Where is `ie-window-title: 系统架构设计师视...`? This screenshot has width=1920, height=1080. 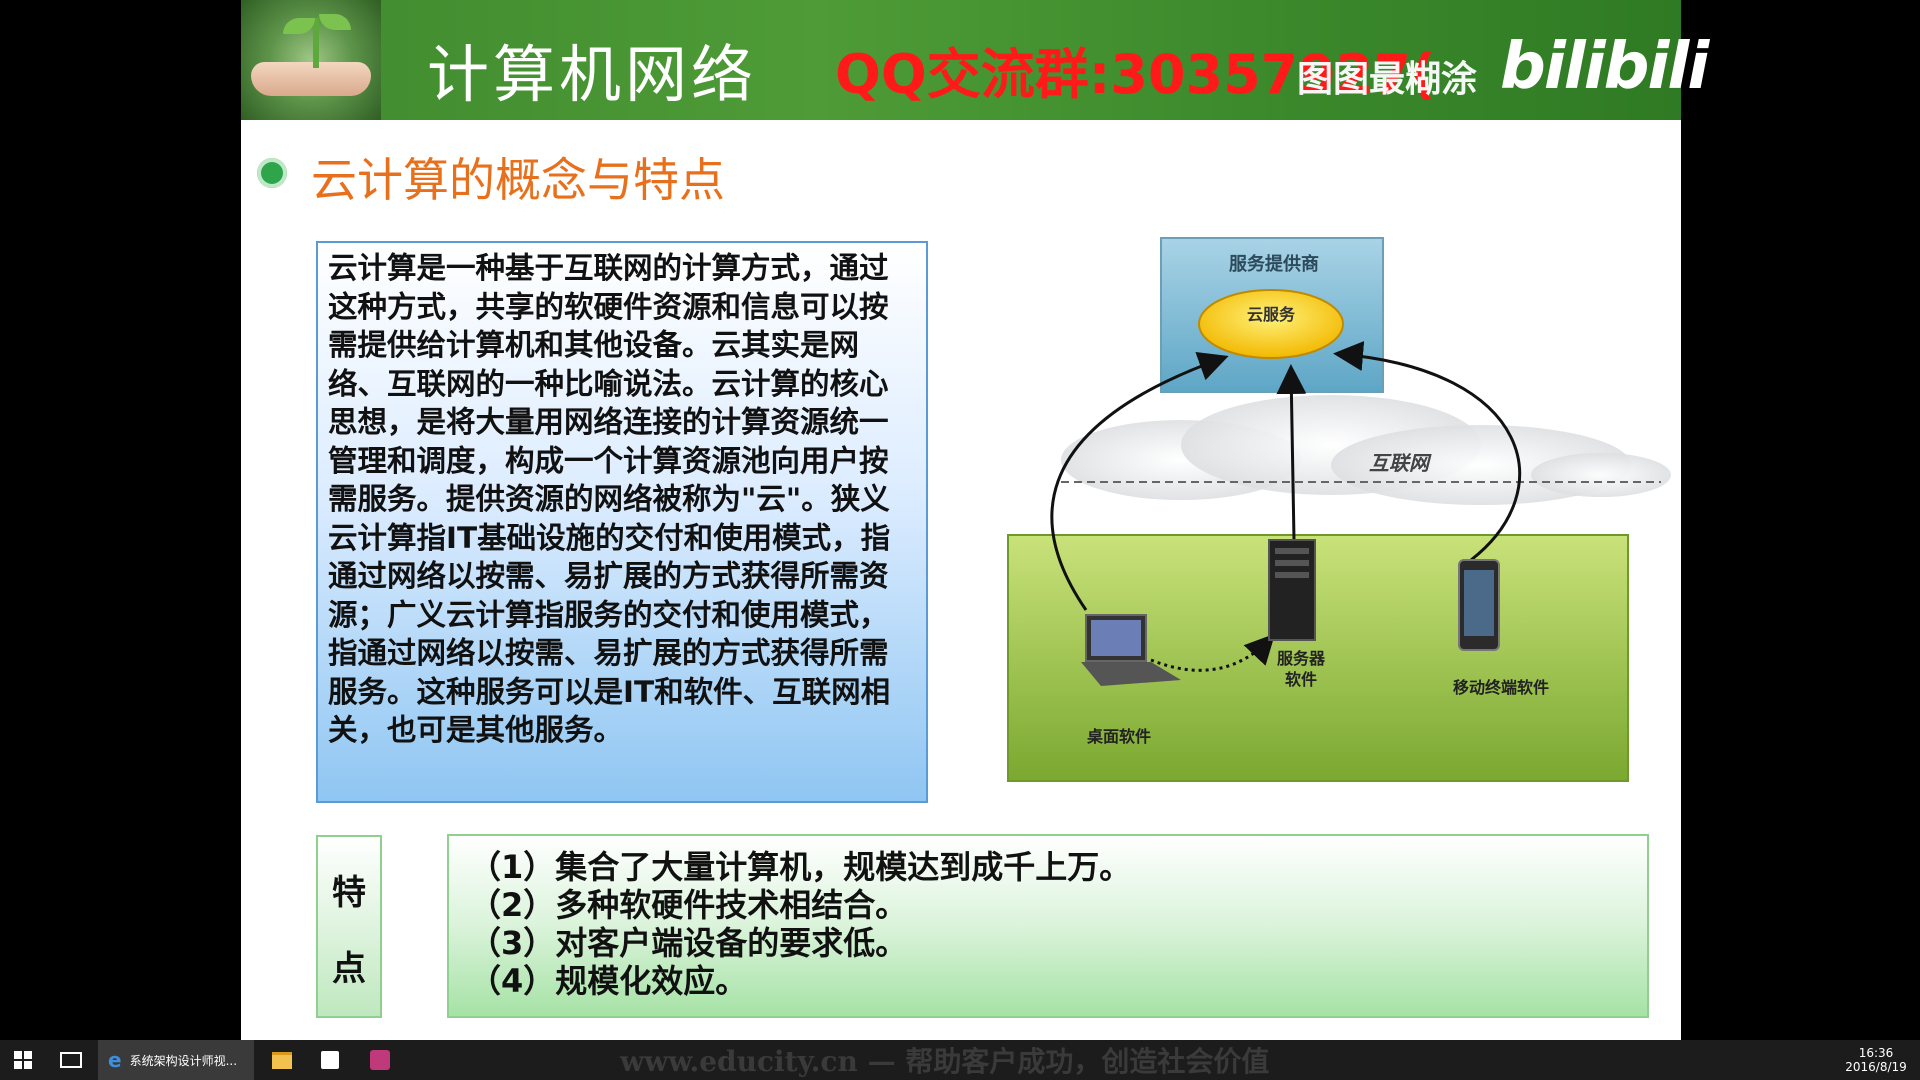 ie-window-title: 系统架构设计师视... is located at coordinates (183, 1060).